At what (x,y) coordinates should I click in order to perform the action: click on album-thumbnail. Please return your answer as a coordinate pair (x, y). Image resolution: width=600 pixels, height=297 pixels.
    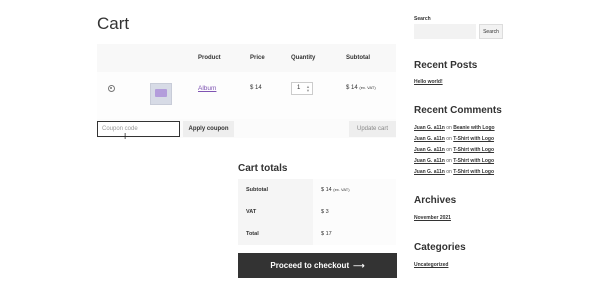
    Looking at the image, I should click on (161, 94).